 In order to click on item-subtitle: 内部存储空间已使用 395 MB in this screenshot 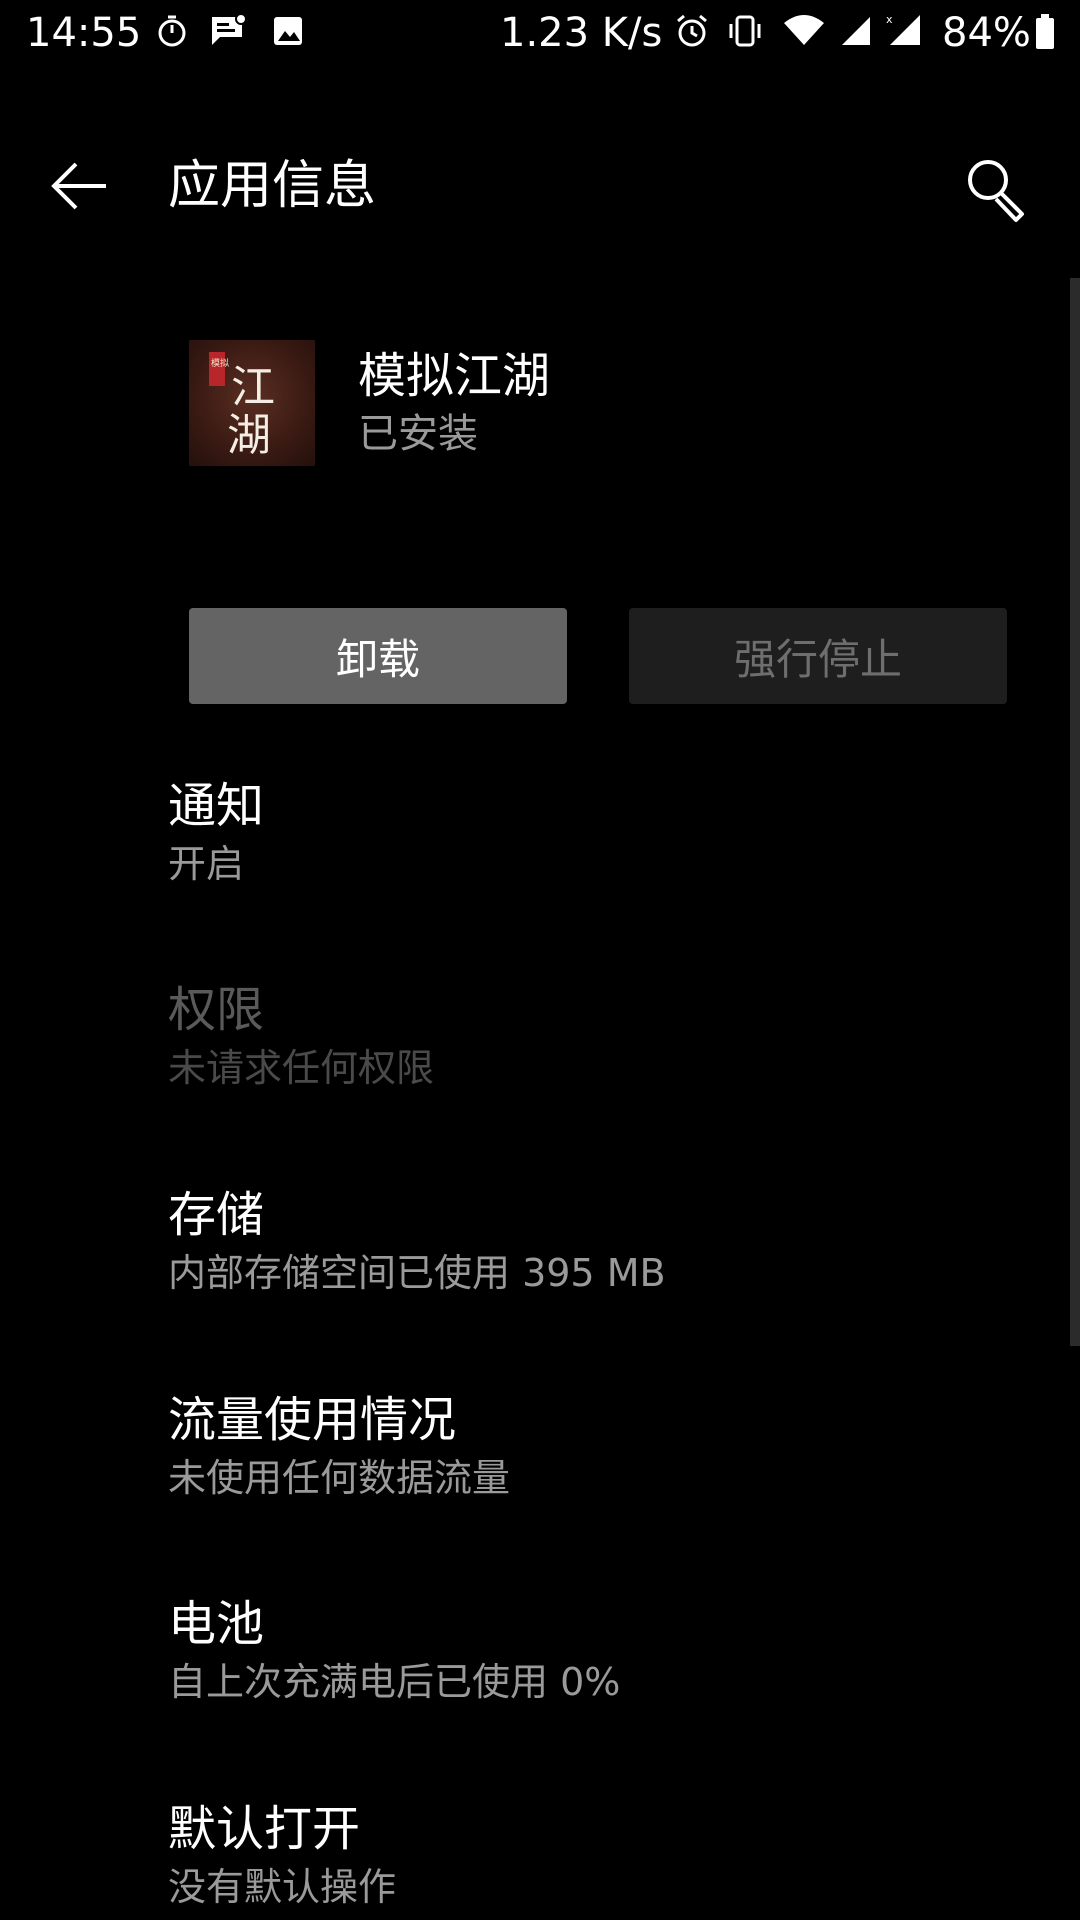, I will do `click(417, 1273)`.